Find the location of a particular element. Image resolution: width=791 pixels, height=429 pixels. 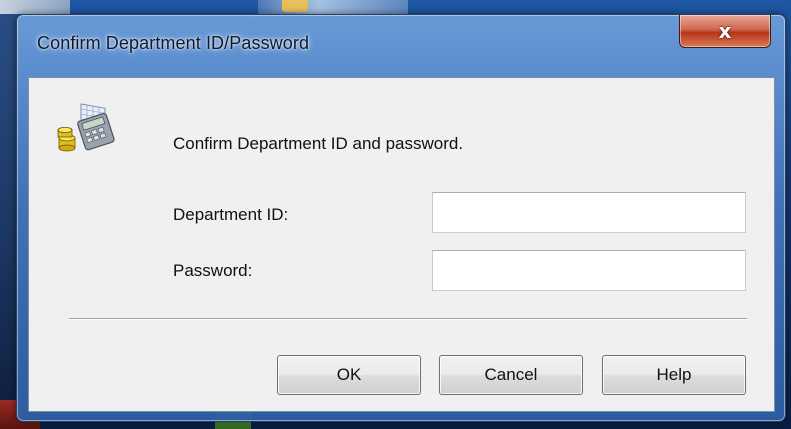

desktop-folder-icon is located at coordinates (295, 6).